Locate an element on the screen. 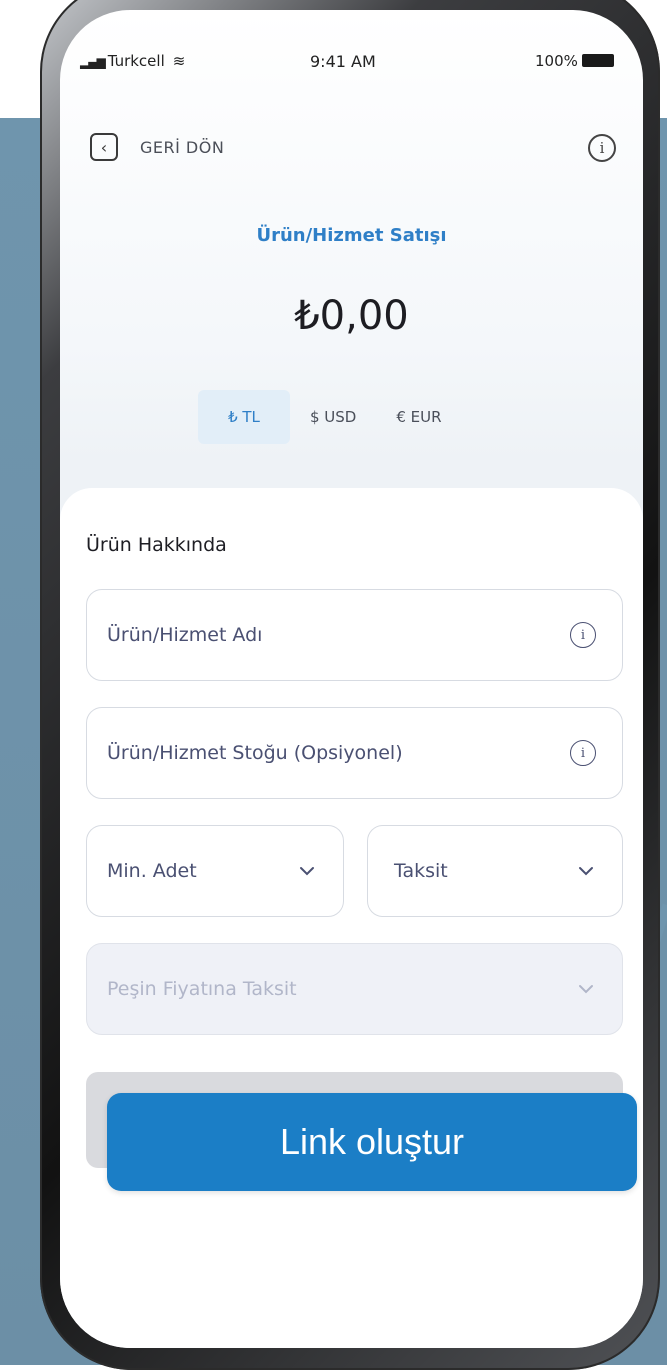 This screenshot has width=667, height=1370. carrier-indicator: ▂▄▆ Turkcell ≋ is located at coordinates (132, 61).